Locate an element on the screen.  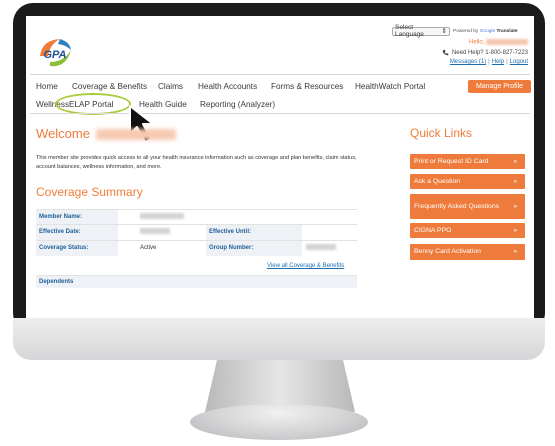
dependents-header: Dependents is located at coordinates (196, 281).